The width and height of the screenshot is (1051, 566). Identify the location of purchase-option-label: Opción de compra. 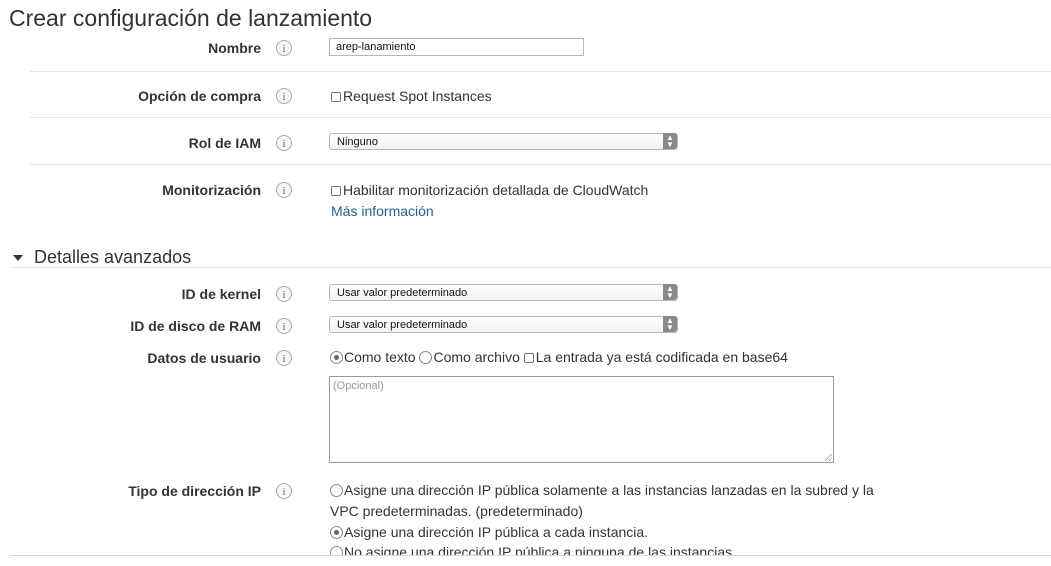
(199, 96).